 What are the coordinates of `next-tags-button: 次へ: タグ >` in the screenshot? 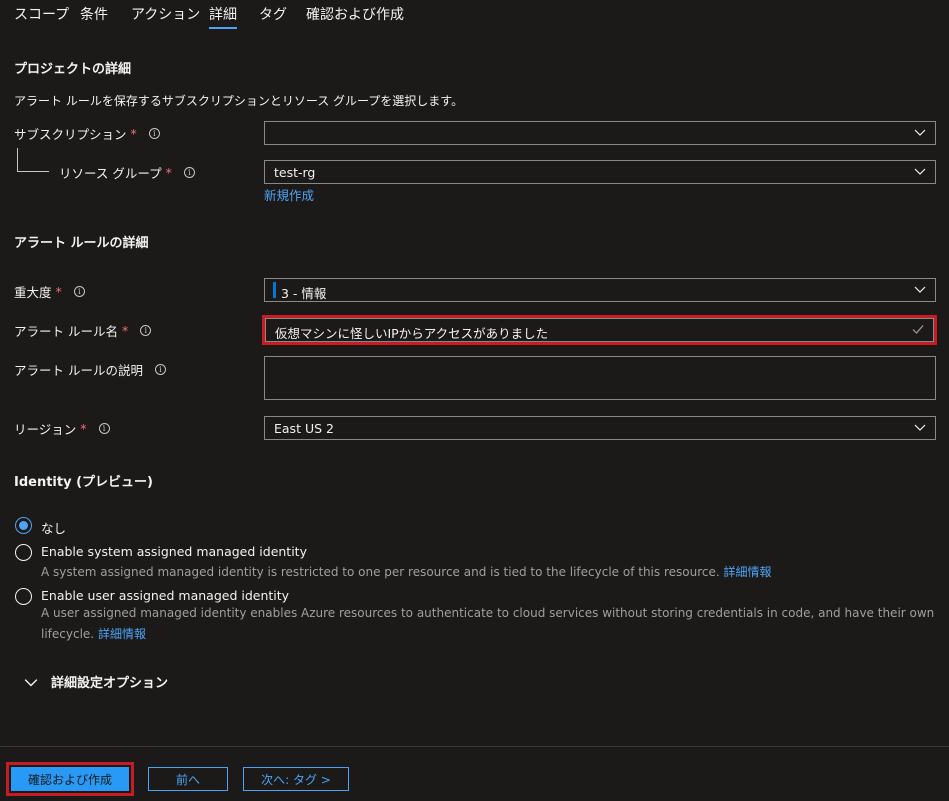 It's located at (296, 779).